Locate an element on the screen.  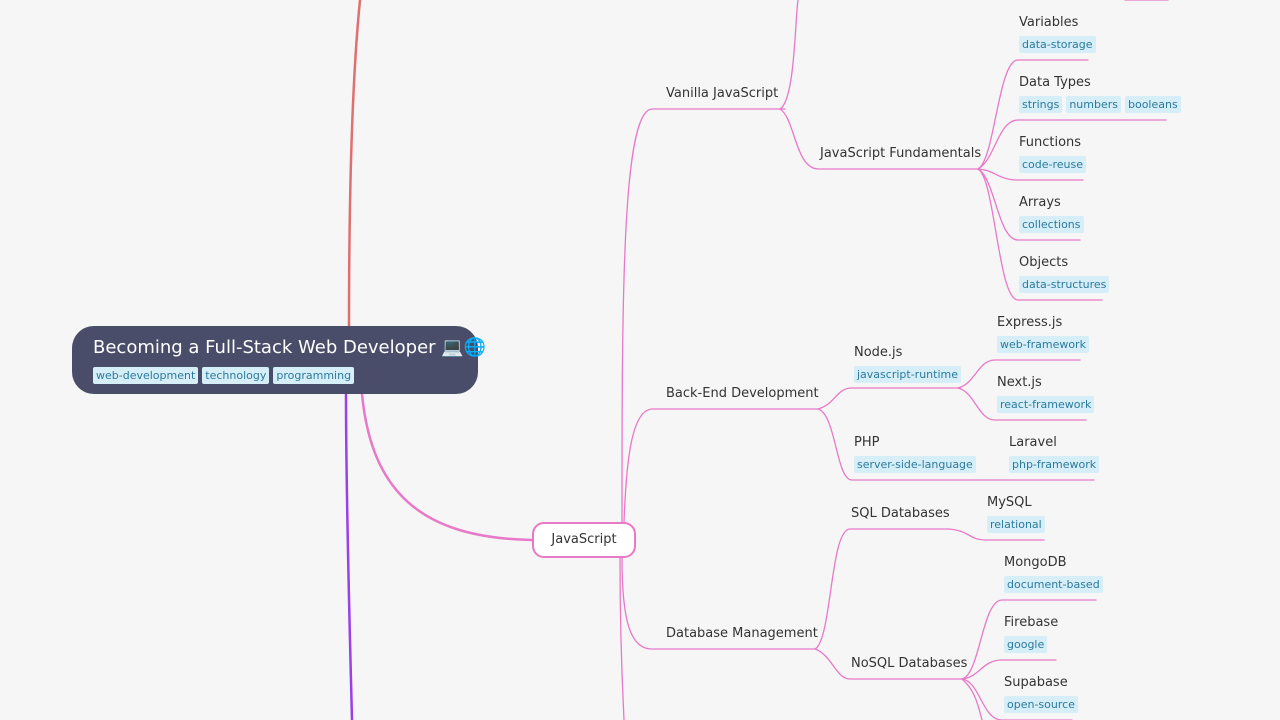
tag-chip: web-development is located at coordinates (146, 375).